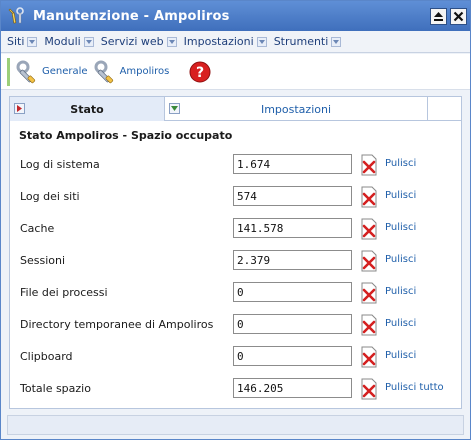 The width and height of the screenshot is (471, 440). What do you see at coordinates (292, 260) in the screenshot?
I see `value-field: 2.379` at bounding box center [292, 260].